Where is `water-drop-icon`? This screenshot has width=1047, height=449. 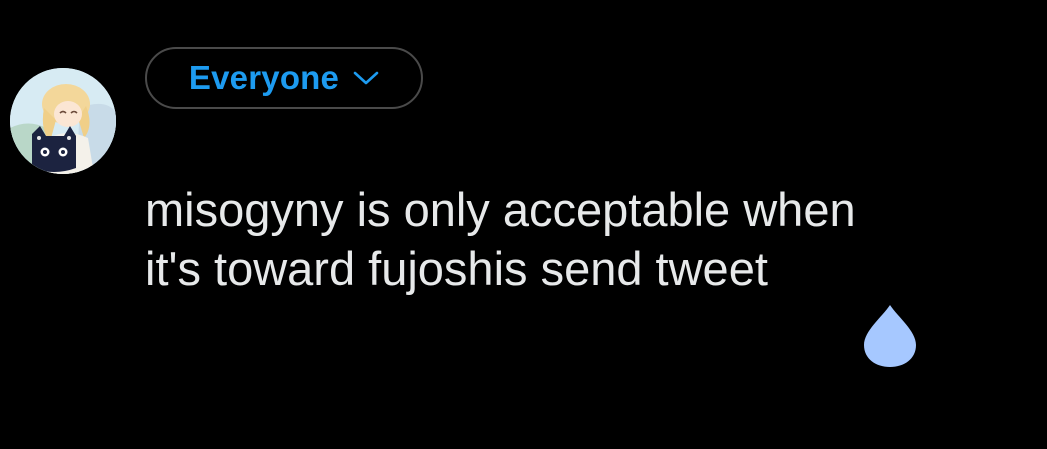 water-drop-icon is located at coordinates (890, 336).